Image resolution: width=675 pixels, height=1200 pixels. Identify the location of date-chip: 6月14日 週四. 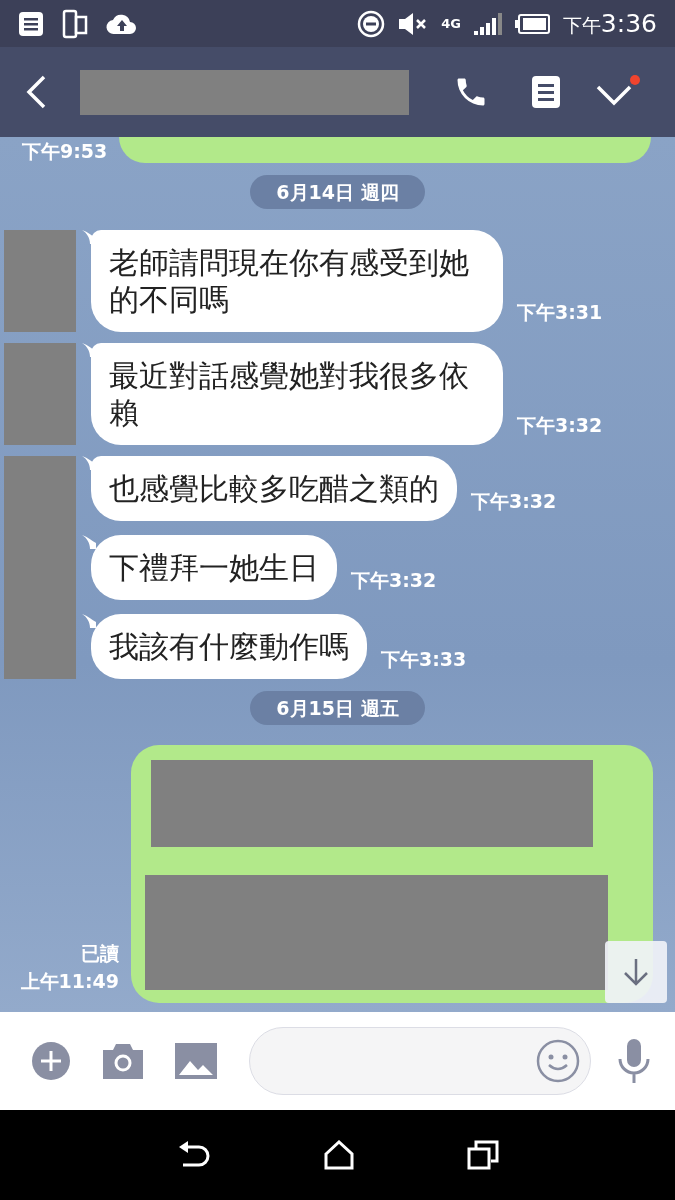
(337, 192).